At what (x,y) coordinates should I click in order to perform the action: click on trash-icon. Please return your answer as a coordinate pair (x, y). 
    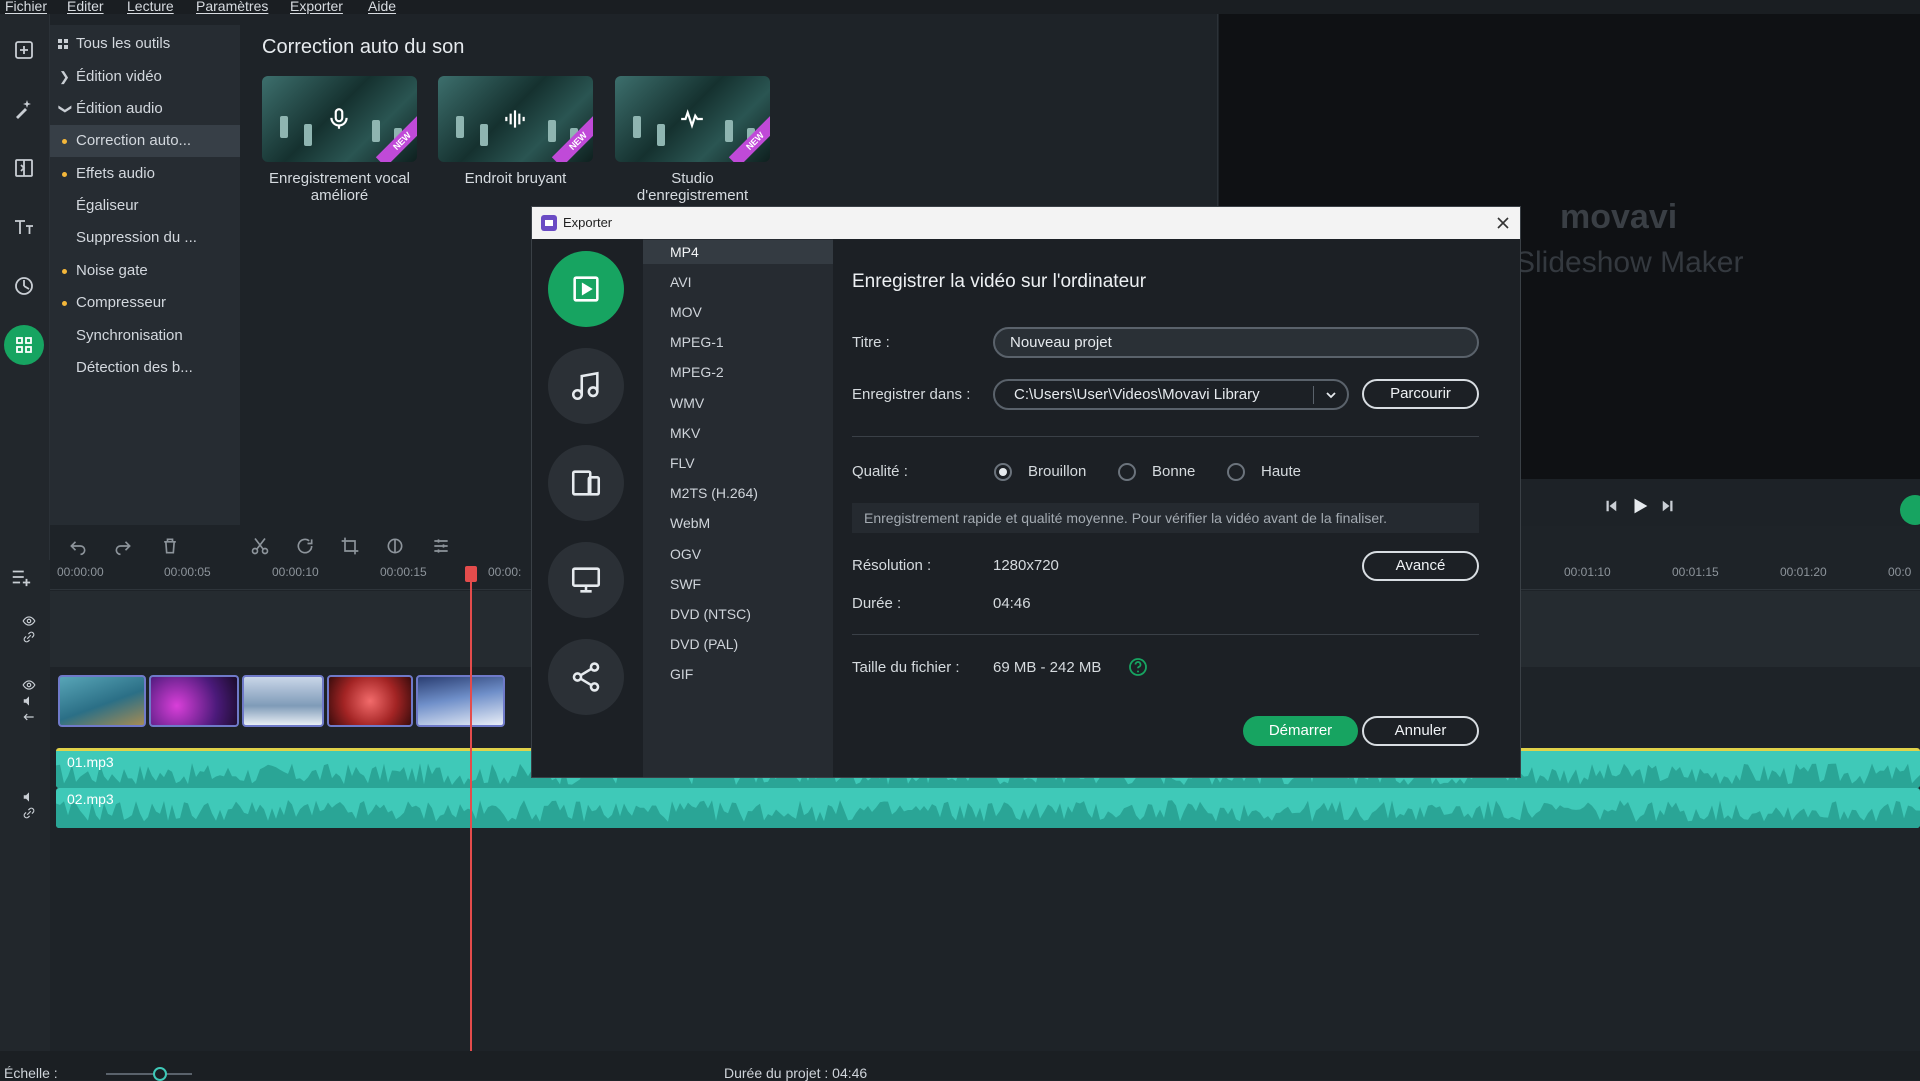
    Looking at the image, I should click on (170, 546).